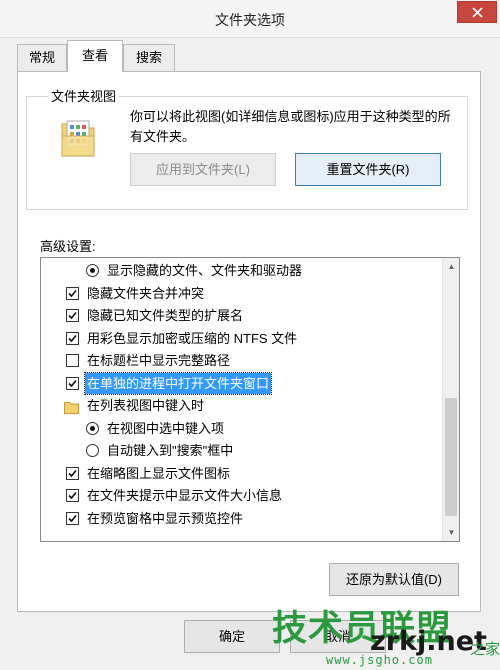 The height and width of the screenshot is (670, 500). I want to click on settings-row-label: 在预览窗格中显示预览控件, so click(165, 518).